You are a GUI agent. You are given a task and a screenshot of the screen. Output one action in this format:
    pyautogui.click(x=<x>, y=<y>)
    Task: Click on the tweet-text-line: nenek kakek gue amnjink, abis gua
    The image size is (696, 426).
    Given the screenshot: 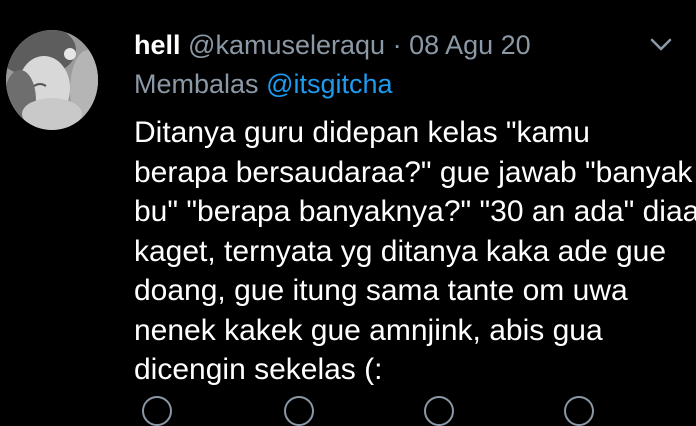 What is the action you would take?
    pyautogui.click(x=368, y=330)
    